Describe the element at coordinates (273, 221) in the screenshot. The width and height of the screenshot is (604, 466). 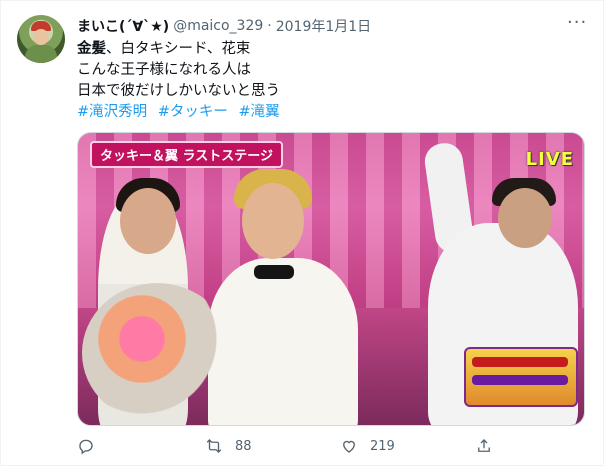
I see `photo-person-center-face` at that location.